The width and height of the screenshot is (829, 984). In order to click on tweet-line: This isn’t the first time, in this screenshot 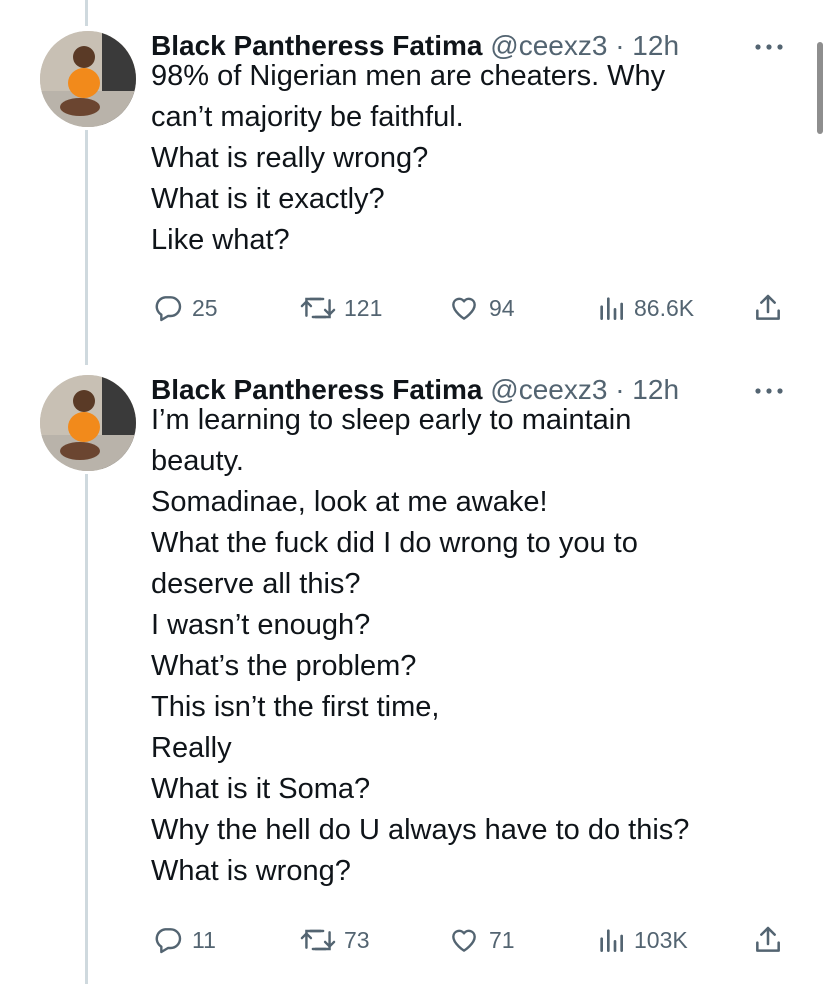, I will do `click(295, 707)`.